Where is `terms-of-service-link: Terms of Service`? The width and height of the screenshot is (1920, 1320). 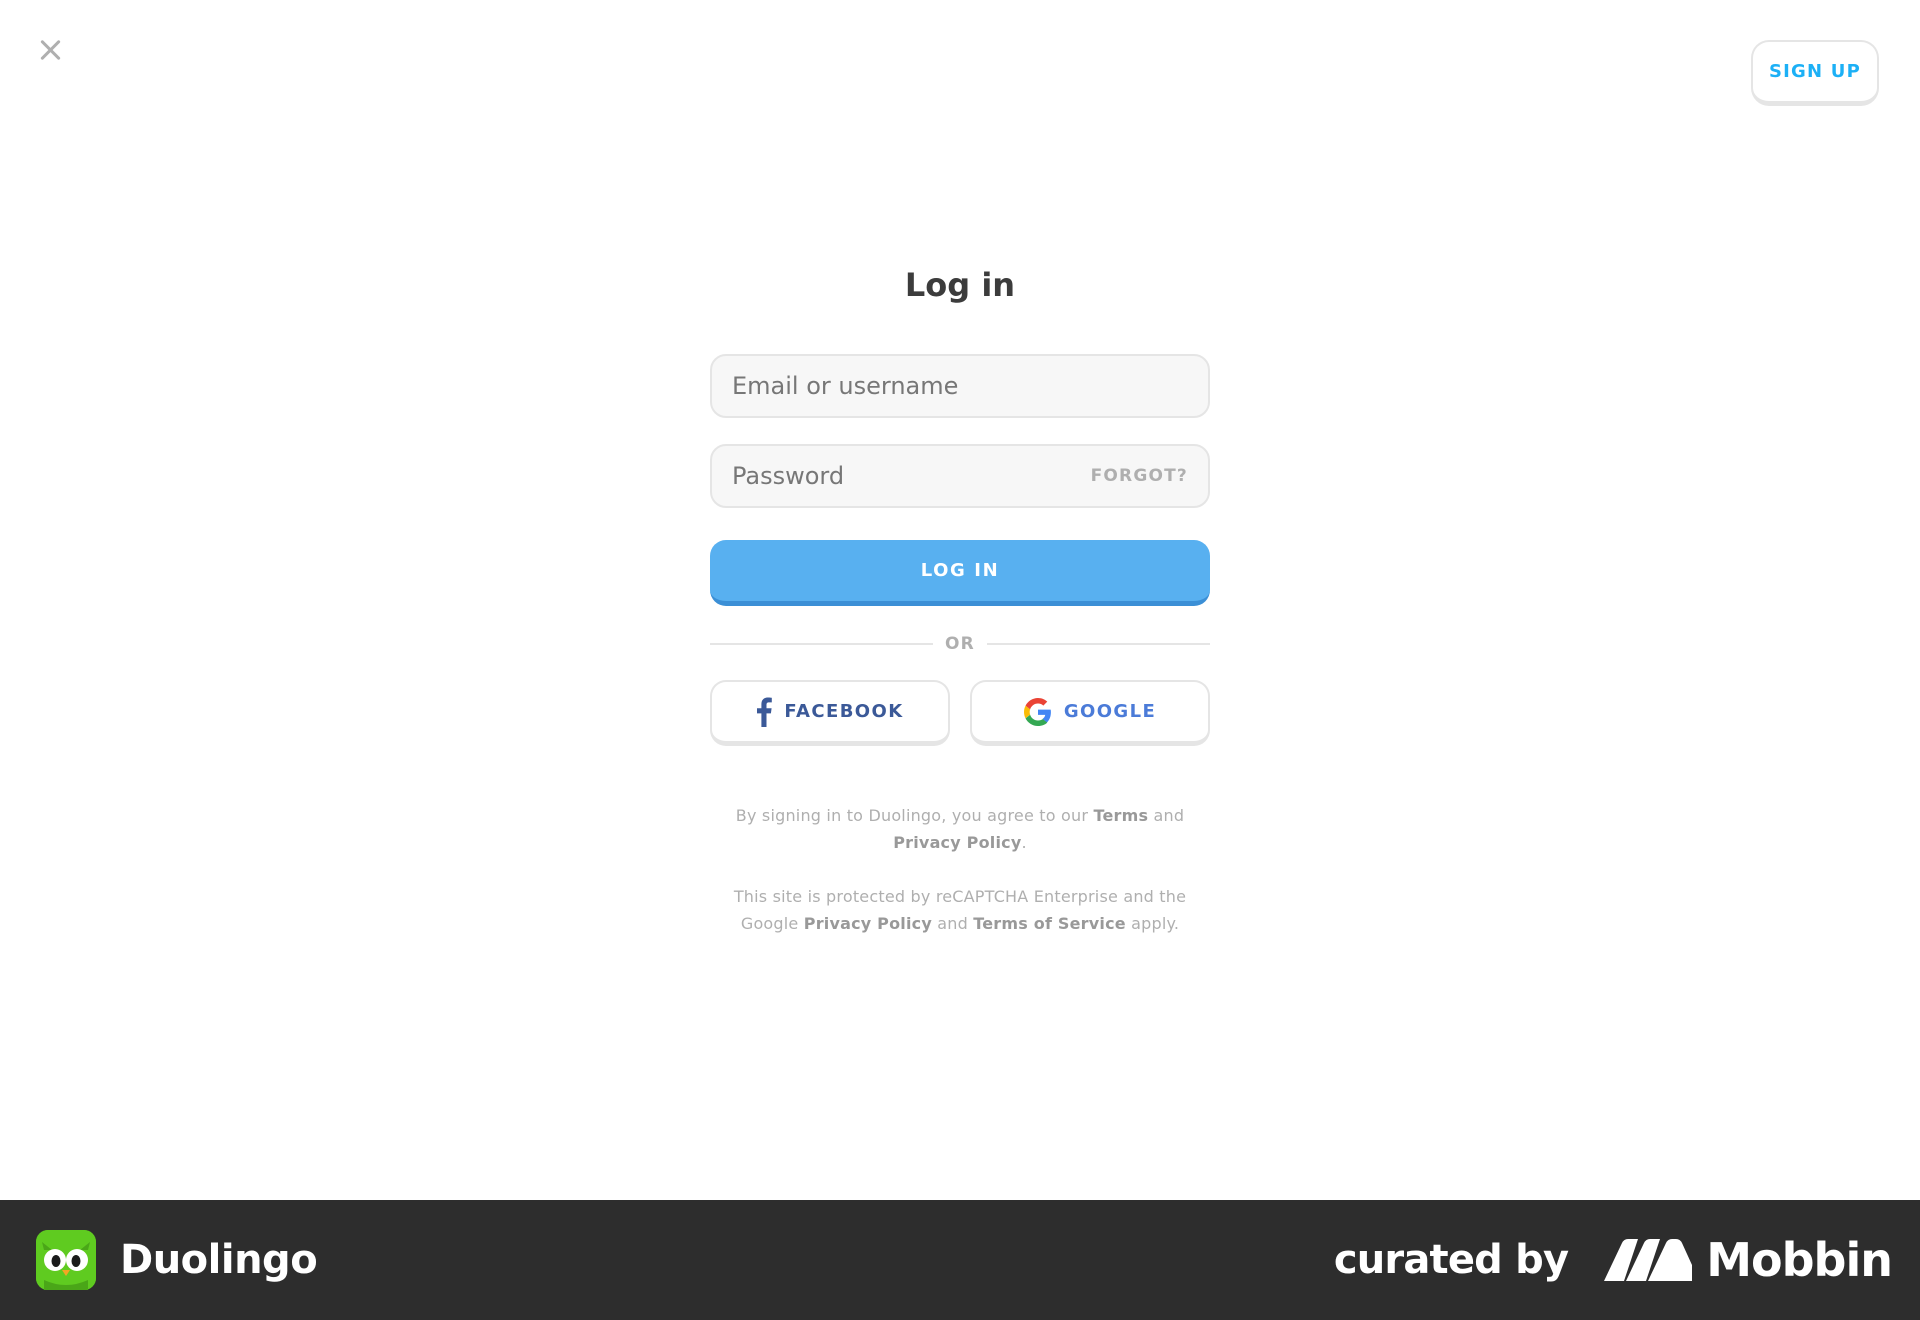
terms-of-service-link: Terms of Service is located at coordinates (1049, 923).